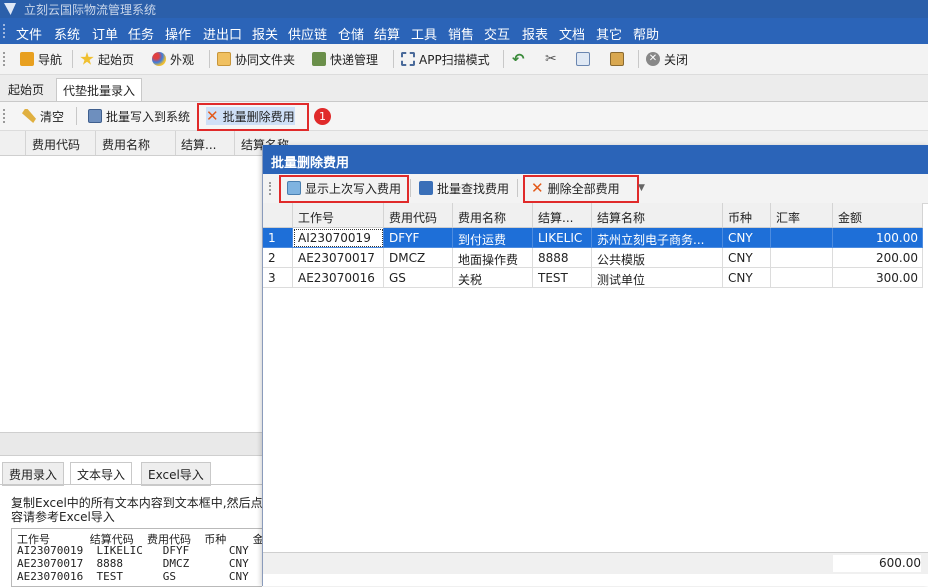 This screenshot has height=587, width=928. Describe the element at coordinates (537, 188) in the screenshot. I see `delete-x-icon: ✕` at that location.